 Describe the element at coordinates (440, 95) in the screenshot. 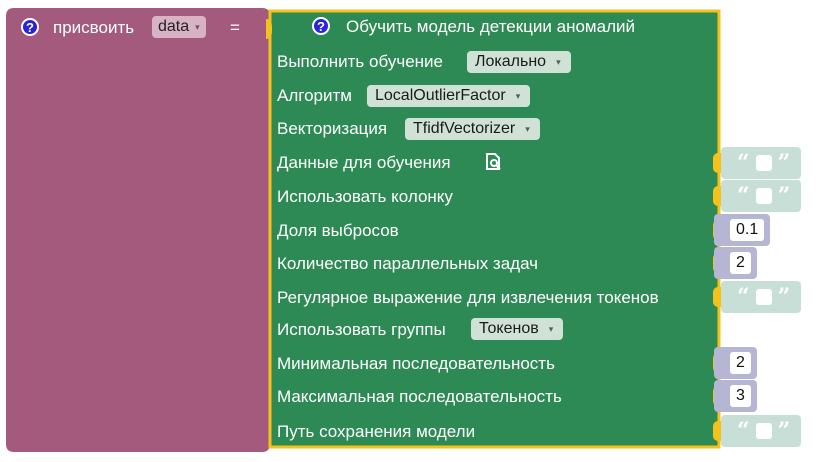

I see `algorithm-value: LocalOutlierFactor` at that location.